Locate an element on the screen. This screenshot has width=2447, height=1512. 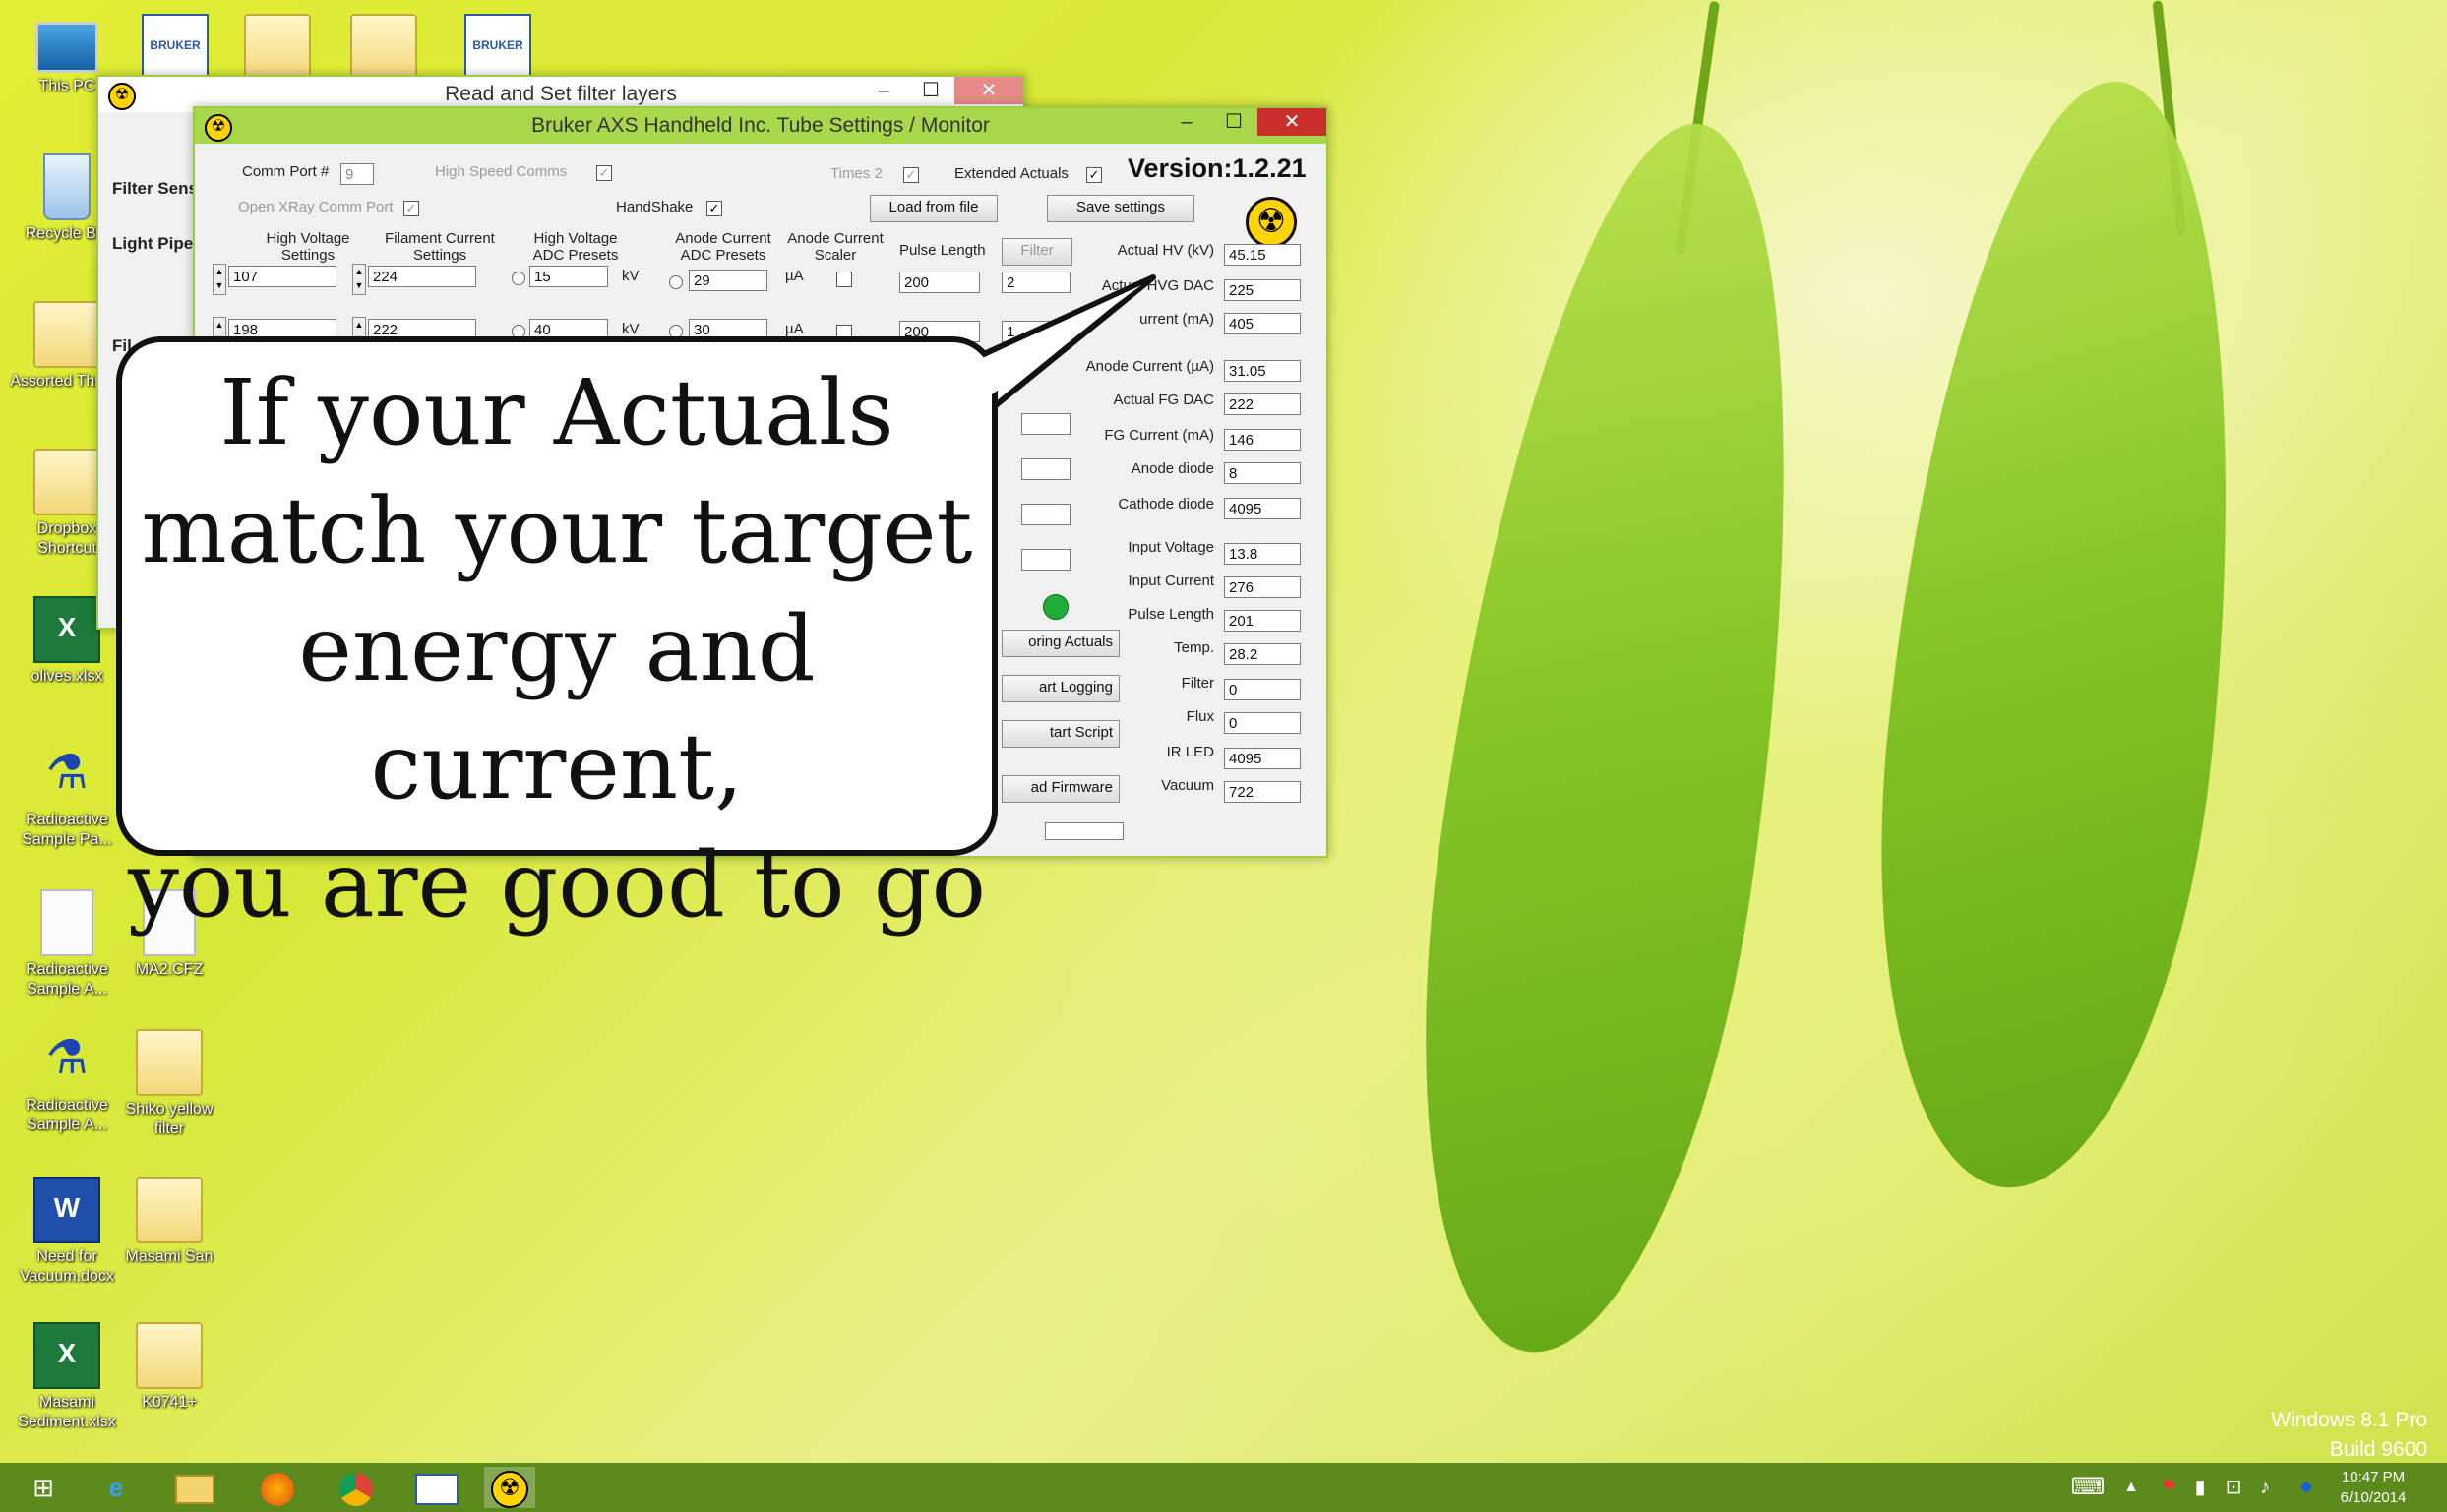
desktop-icon-k0741: K0741+ is located at coordinates (169, 1368).